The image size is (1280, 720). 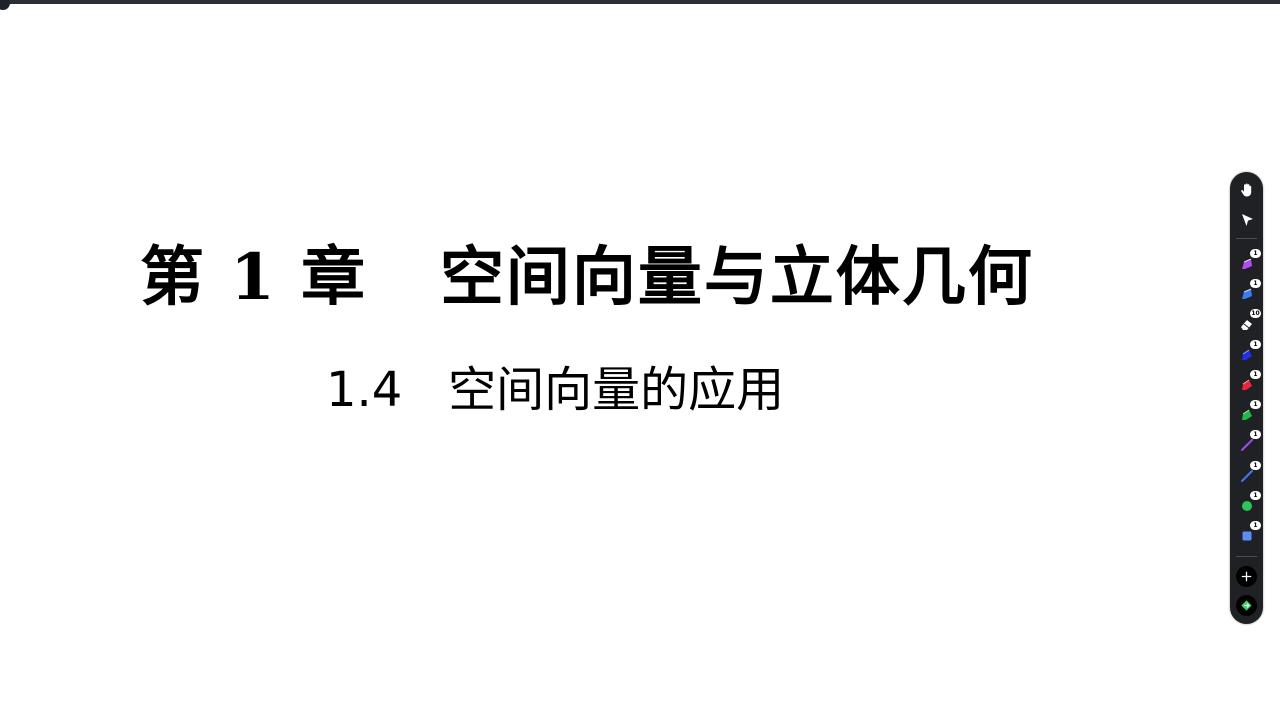 I want to click on cursor-arrow-icon, so click(x=1247, y=219).